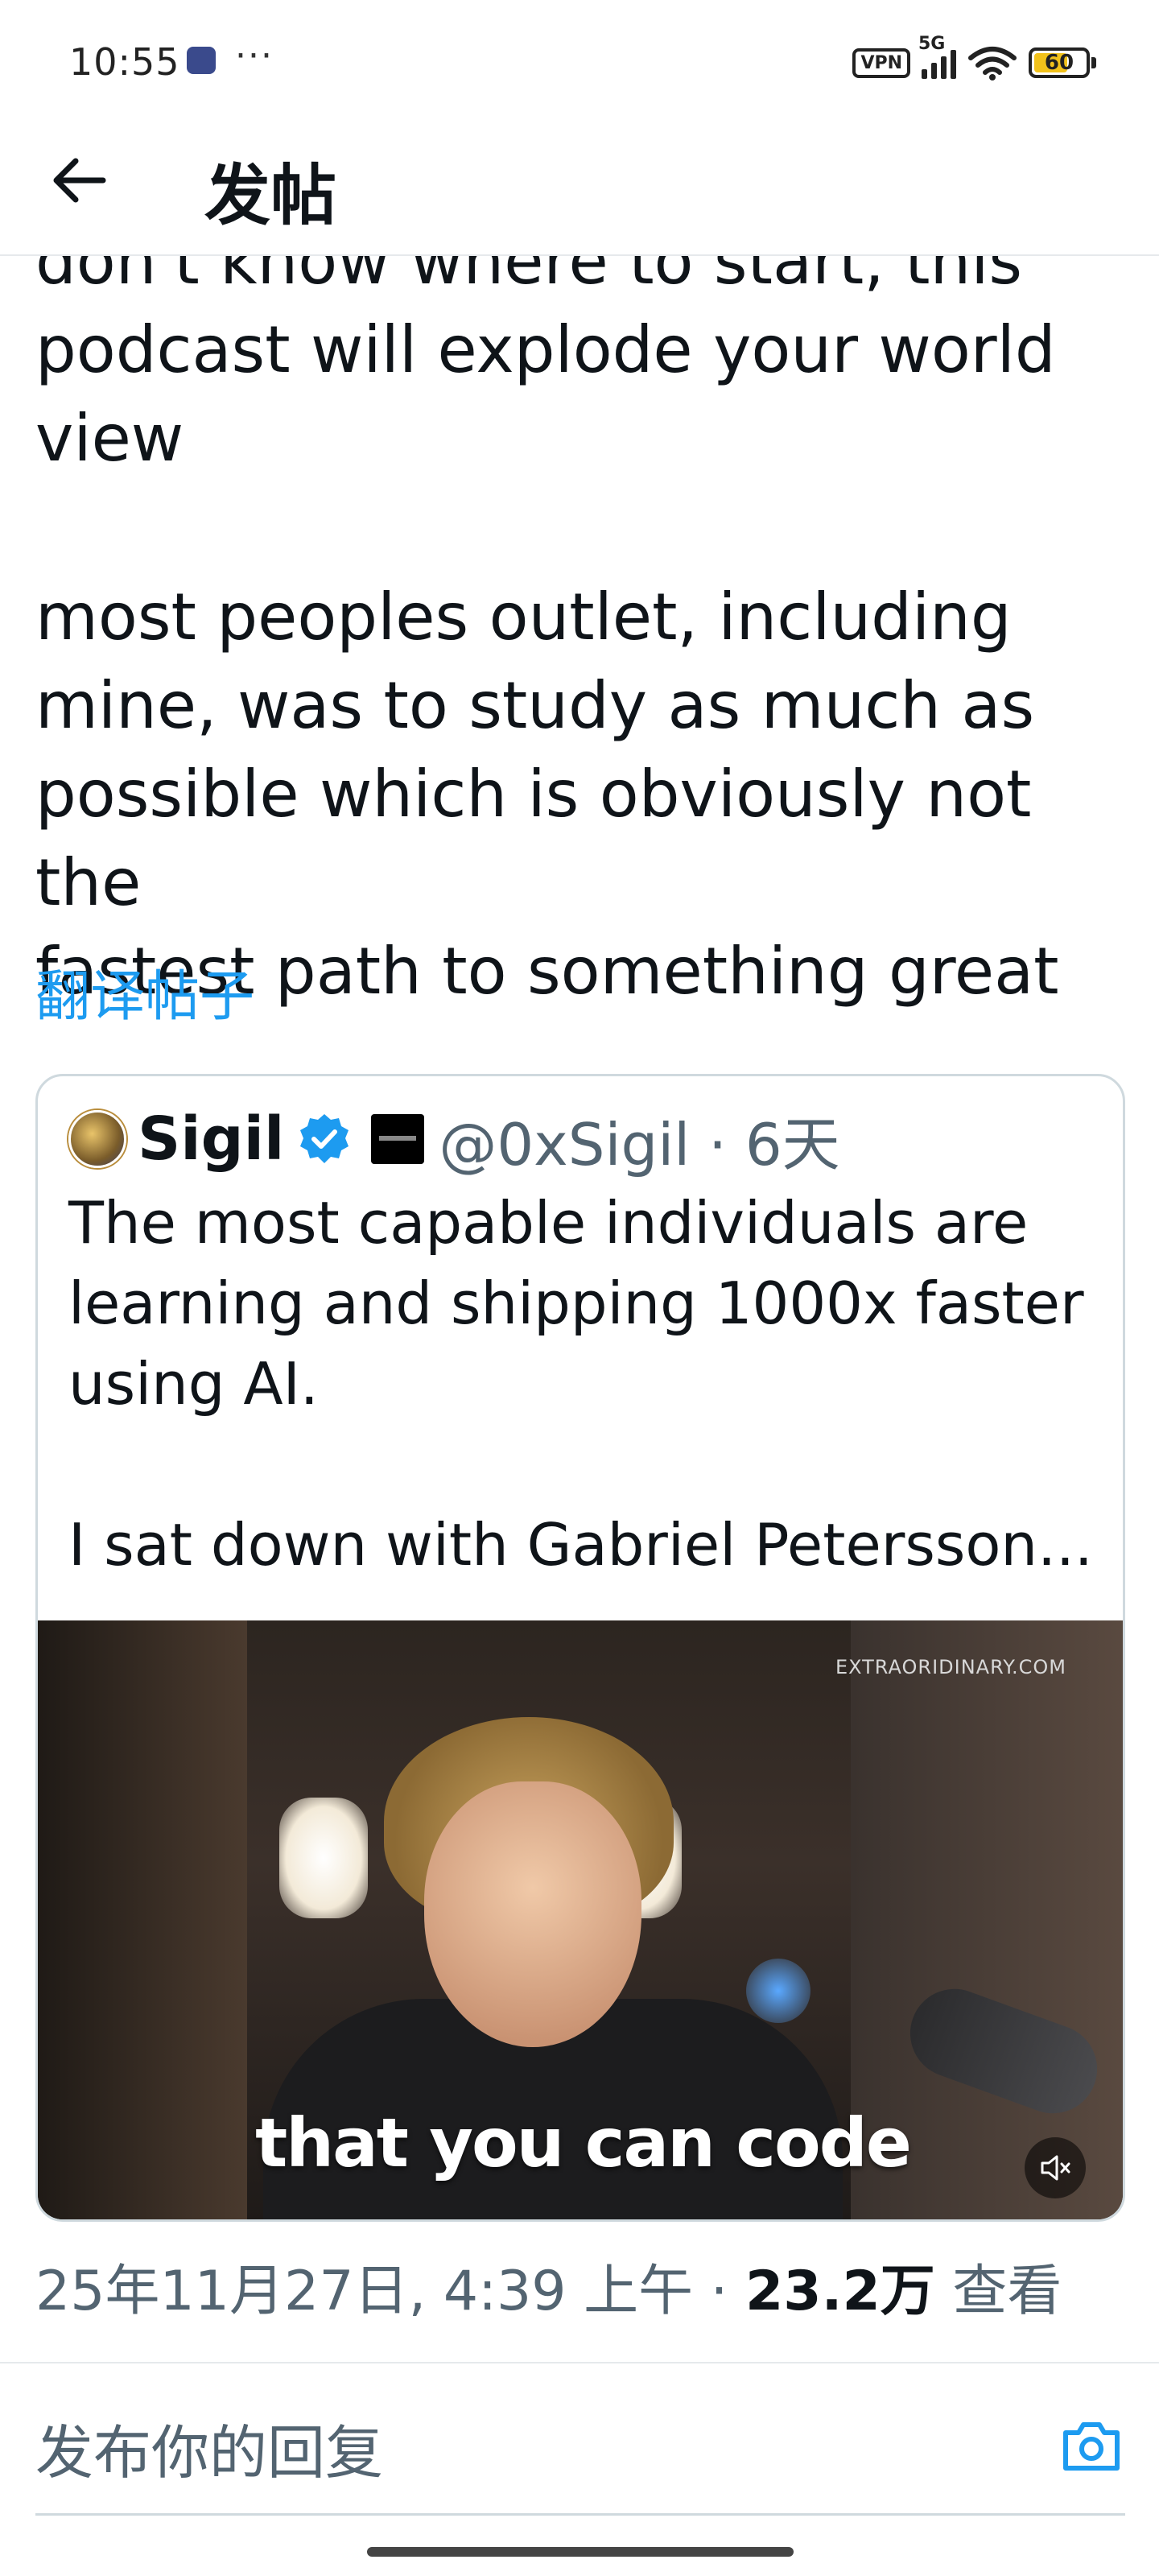 The height and width of the screenshot is (2576, 1159). What do you see at coordinates (124, 62) in the screenshot?
I see `status-time: 10:55` at bounding box center [124, 62].